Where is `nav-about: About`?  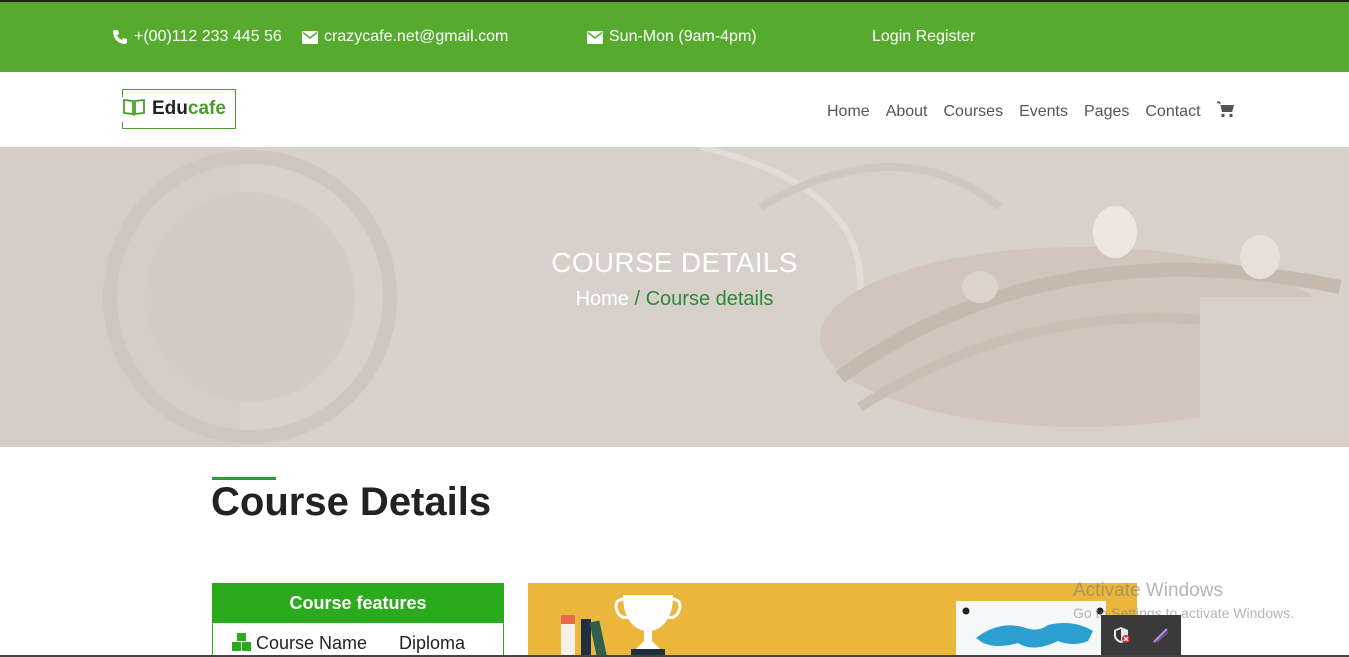 nav-about: About is located at coordinates (907, 112).